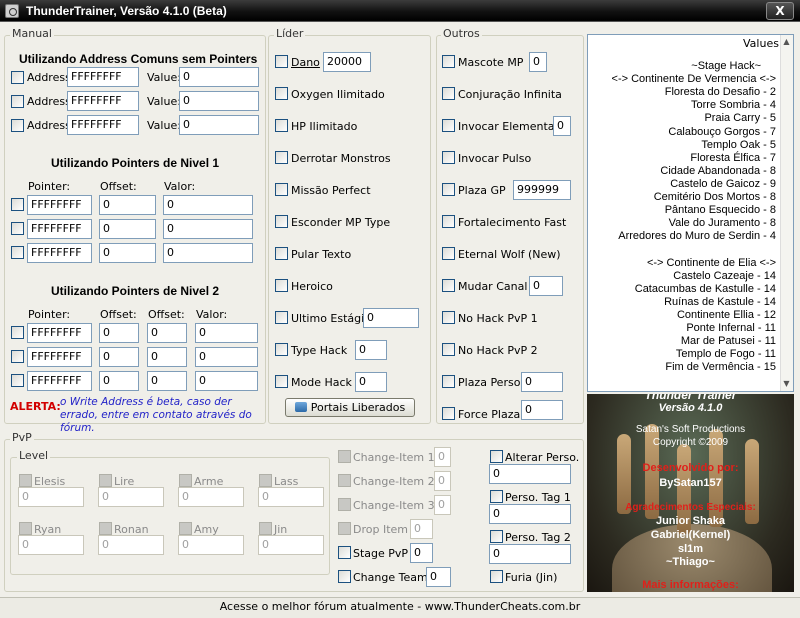 The width and height of the screenshot is (800, 618). I want to click on values-list-item: Catacumbas de Kastulle - 14, so click(705, 289).